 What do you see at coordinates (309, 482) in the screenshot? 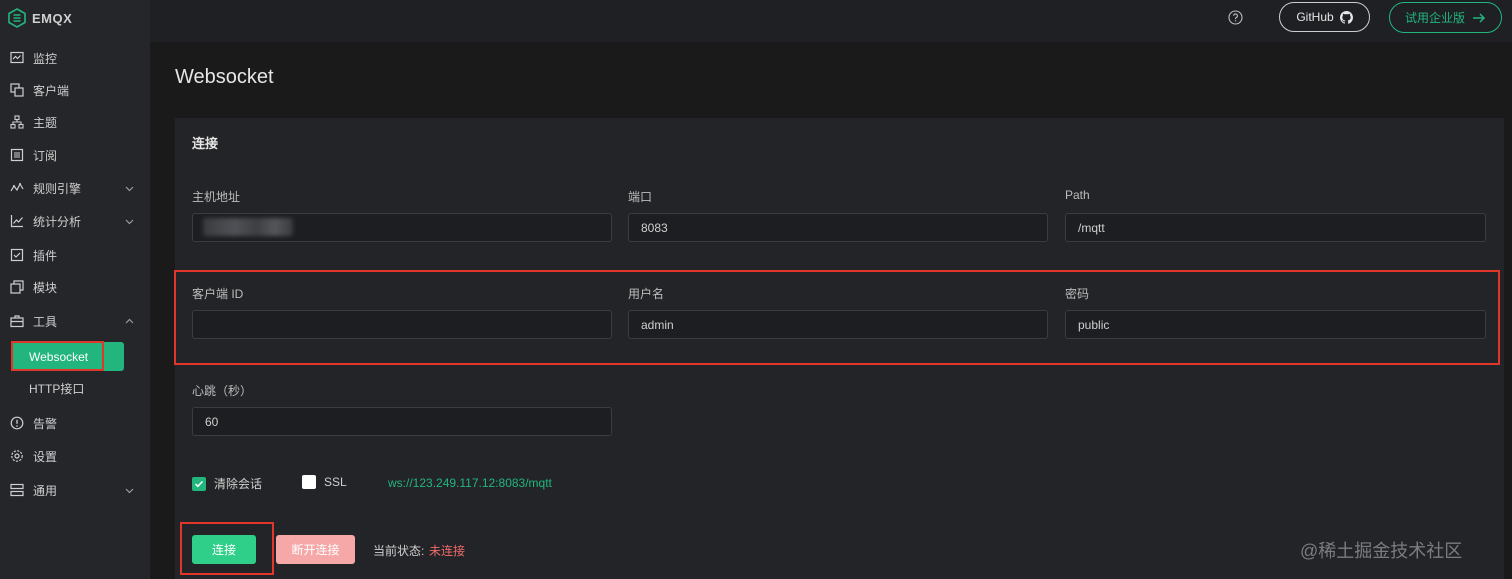
I see `checkbox-unchecked-icon` at bounding box center [309, 482].